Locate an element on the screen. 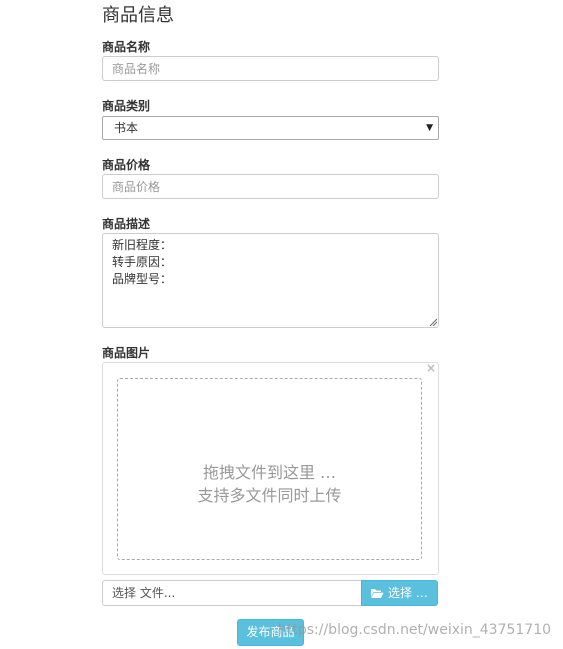  product-name-input is located at coordinates (270, 68).